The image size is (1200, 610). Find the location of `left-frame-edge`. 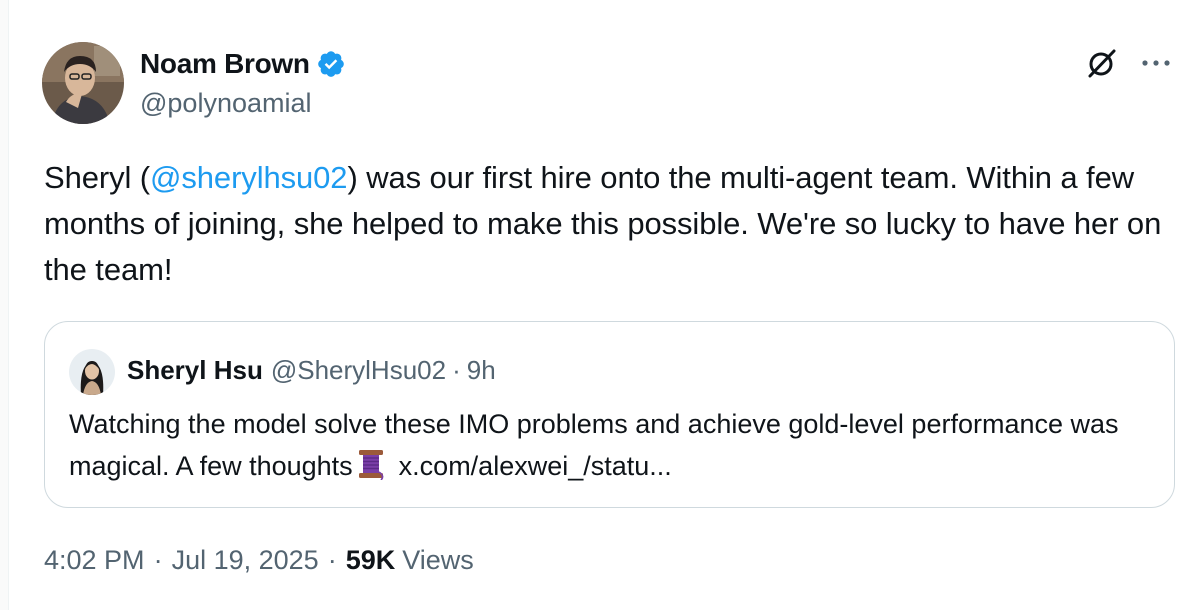

left-frame-edge is located at coordinates (4, 305).